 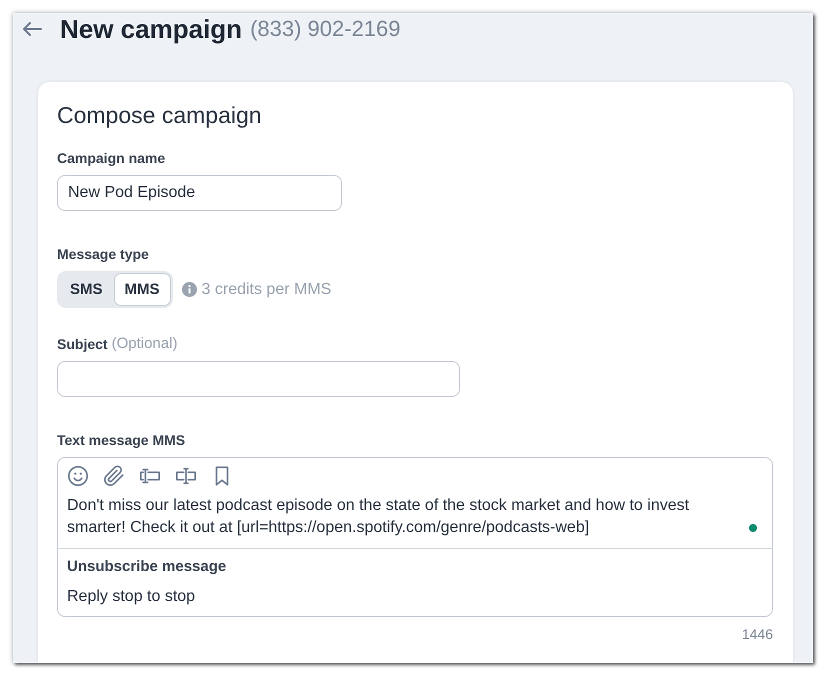 I want to click on message-type-label: Message type, so click(x=103, y=254).